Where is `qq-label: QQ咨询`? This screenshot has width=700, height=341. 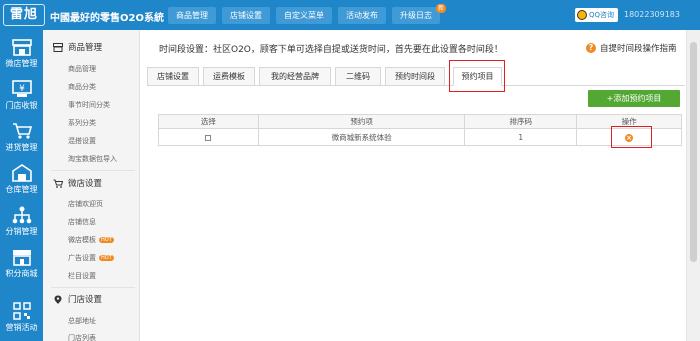 qq-label: QQ咨询 is located at coordinates (602, 15).